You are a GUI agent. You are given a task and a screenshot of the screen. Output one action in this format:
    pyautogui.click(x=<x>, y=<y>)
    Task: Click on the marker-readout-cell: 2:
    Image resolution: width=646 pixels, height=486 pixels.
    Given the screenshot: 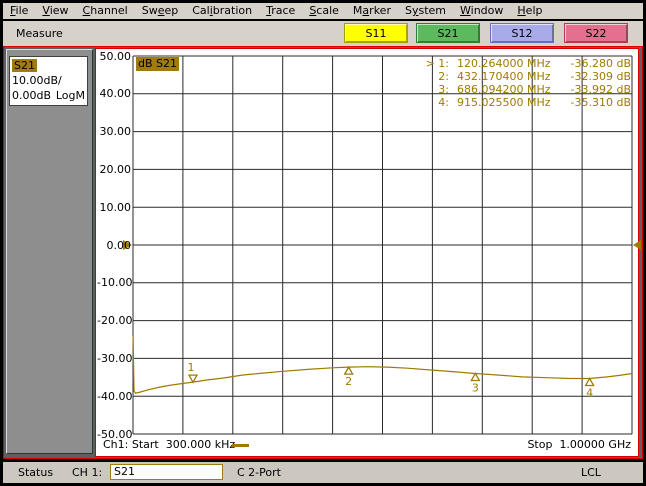 What is the action you would take?
    pyautogui.click(x=443, y=76)
    